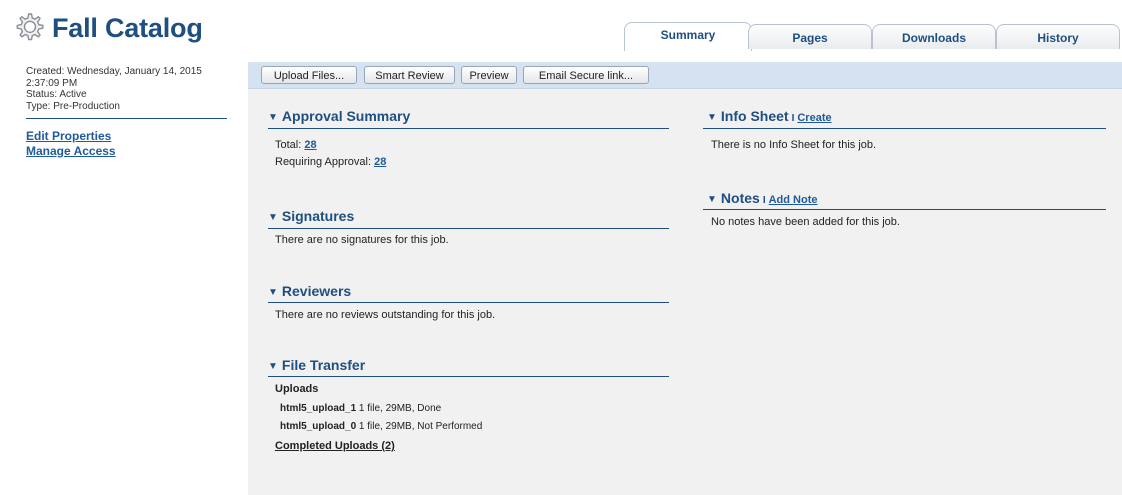 The width and height of the screenshot is (1122, 495). Describe the element at coordinates (52, 83) in the screenshot. I see `created-time: 2:37:09 PM` at that location.